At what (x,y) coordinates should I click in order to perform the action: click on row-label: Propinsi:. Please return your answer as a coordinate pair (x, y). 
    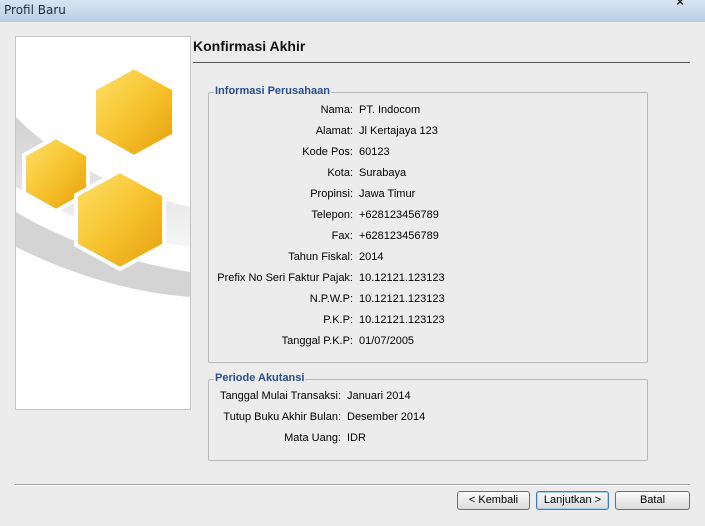
    Looking at the image, I should click on (331, 194).